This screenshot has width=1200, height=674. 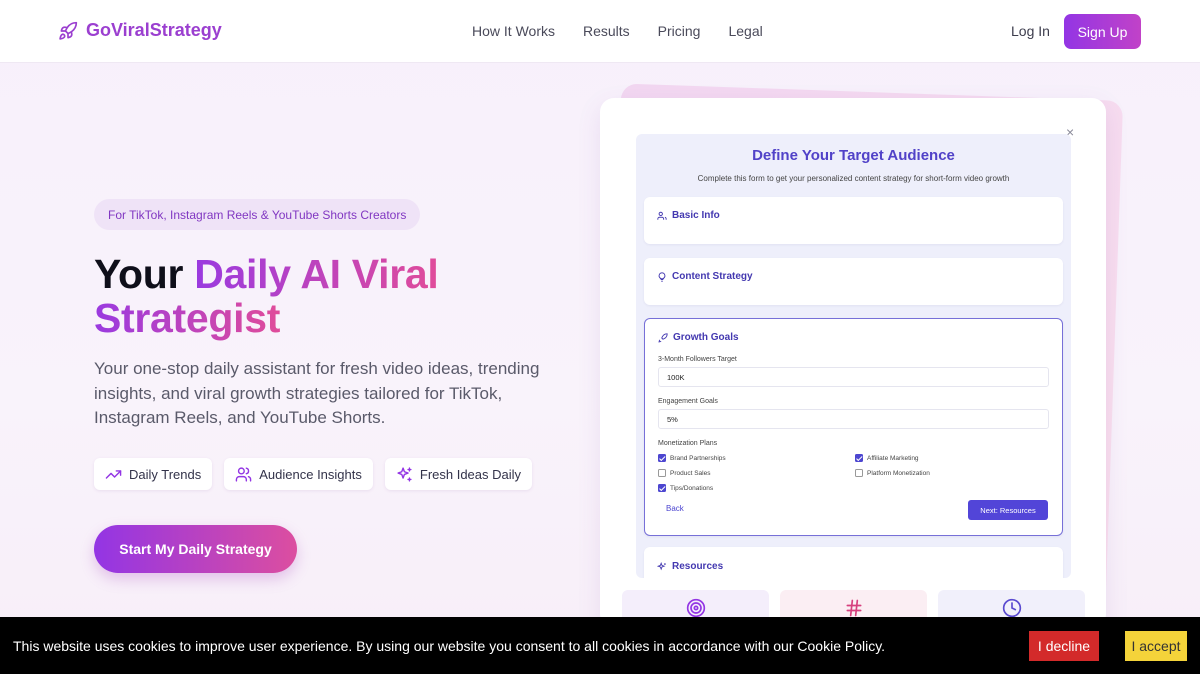 What do you see at coordinates (1011, 608) in the screenshot?
I see `clock-icon` at bounding box center [1011, 608].